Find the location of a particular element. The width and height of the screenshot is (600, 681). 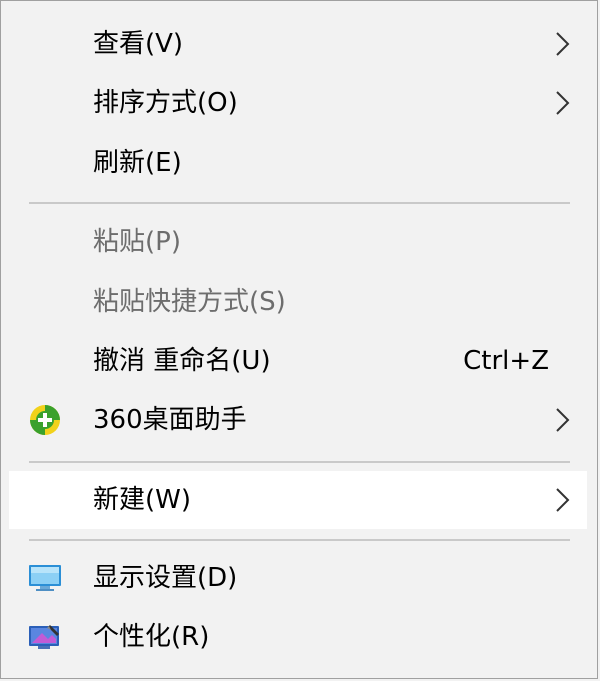

menu-item-label: 粘贴快捷方式(S) is located at coordinates (189, 302).